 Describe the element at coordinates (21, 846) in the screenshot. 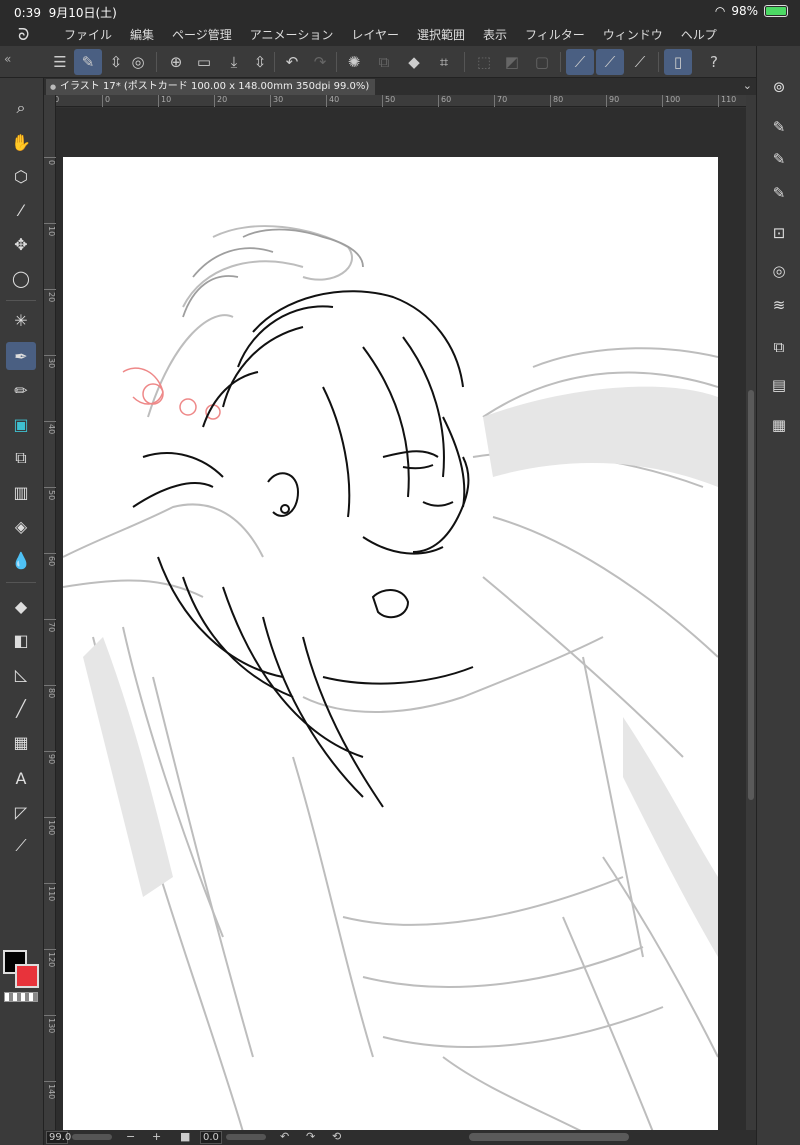

I see `correct-line-tool-icon: ⟋` at that location.